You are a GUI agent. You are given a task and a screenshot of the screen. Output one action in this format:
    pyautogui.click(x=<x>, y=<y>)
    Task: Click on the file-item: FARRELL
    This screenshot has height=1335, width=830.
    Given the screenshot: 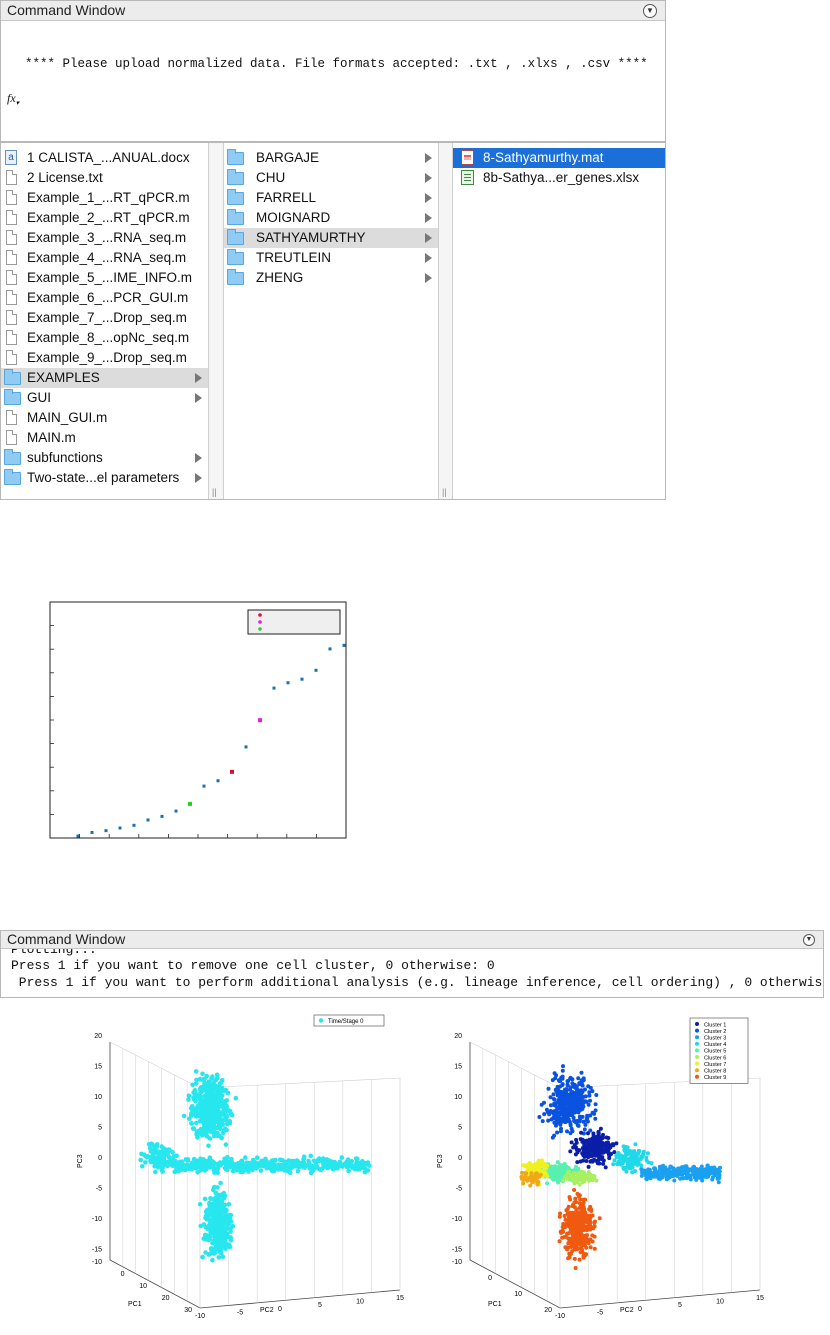 What is the action you would take?
    pyautogui.click(x=331, y=198)
    